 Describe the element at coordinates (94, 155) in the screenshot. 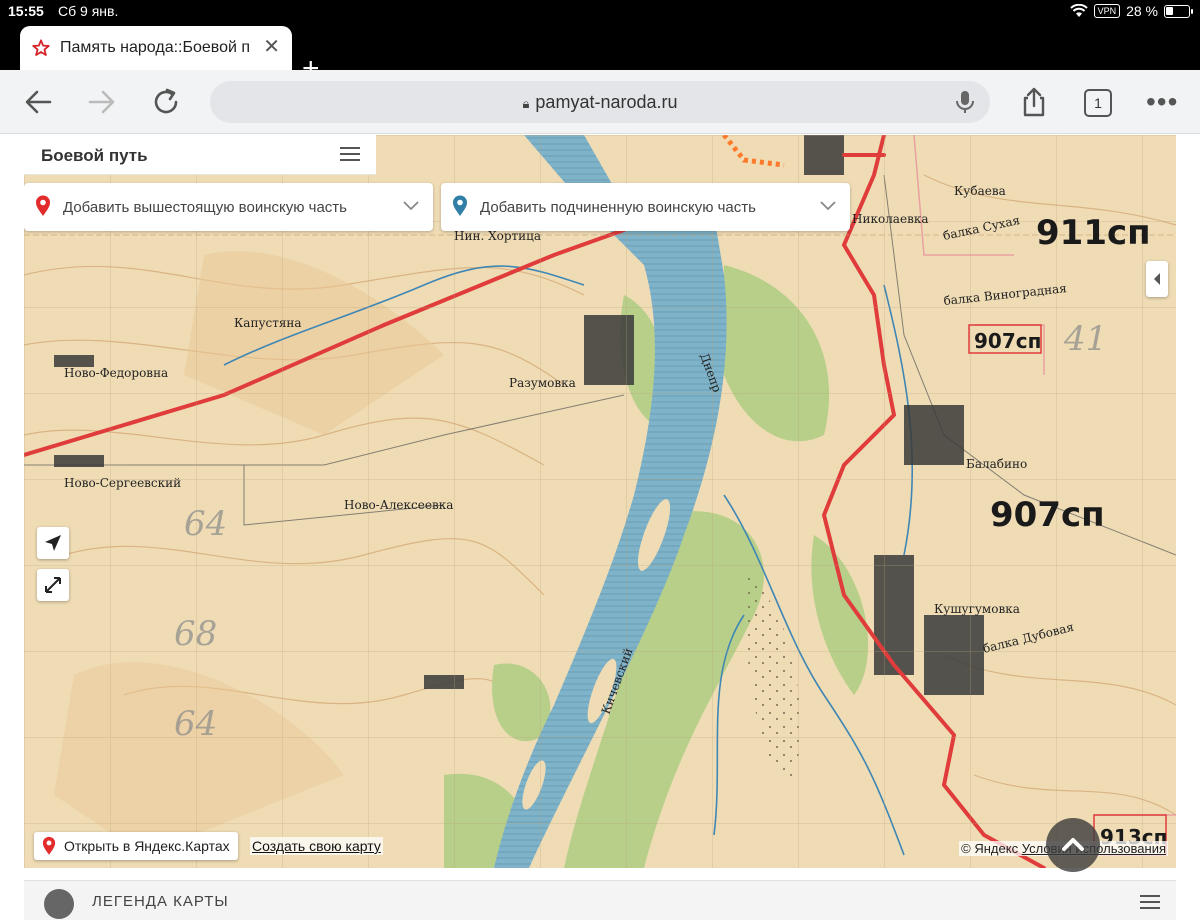

I see `panel-title: Боевой путь` at that location.